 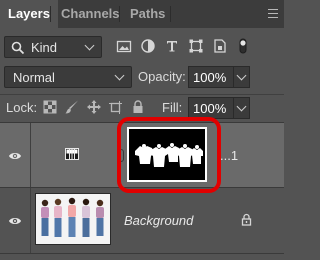 I want to click on lock-position-icon, so click(x=94, y=107).